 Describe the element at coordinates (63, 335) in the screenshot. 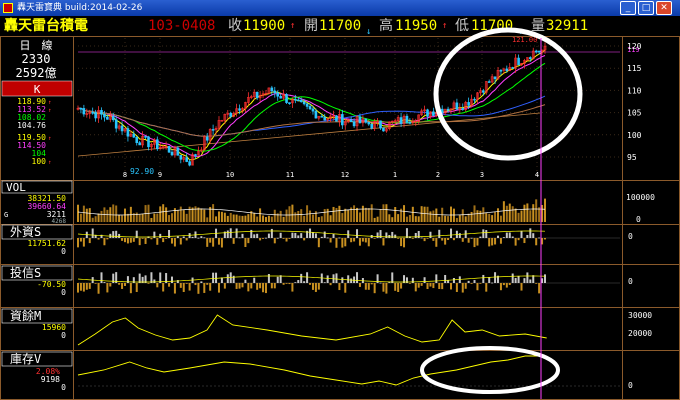

I see `margin-zero: 0` at that location.